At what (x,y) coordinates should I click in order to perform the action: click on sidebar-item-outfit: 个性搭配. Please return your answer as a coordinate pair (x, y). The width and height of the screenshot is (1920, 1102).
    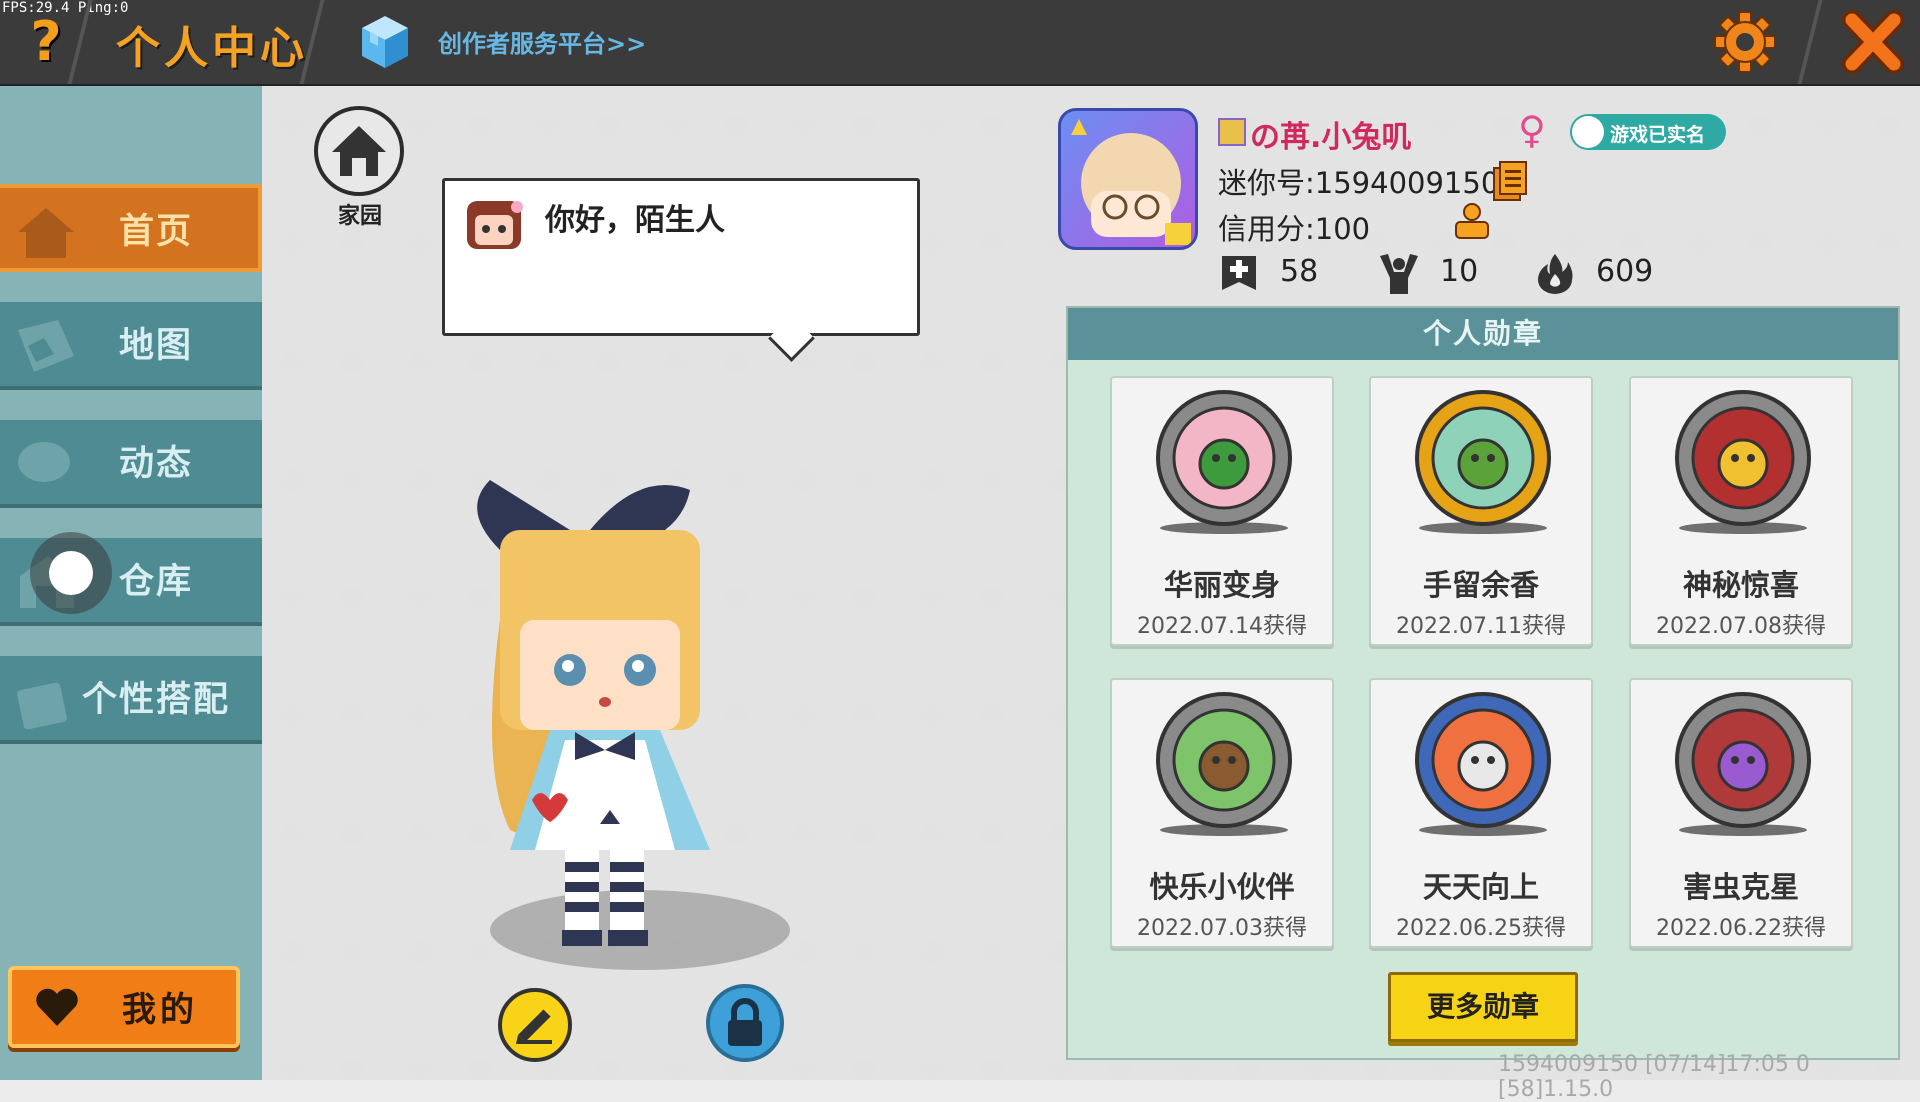
    Looking at the image, I should click on (131, 700).